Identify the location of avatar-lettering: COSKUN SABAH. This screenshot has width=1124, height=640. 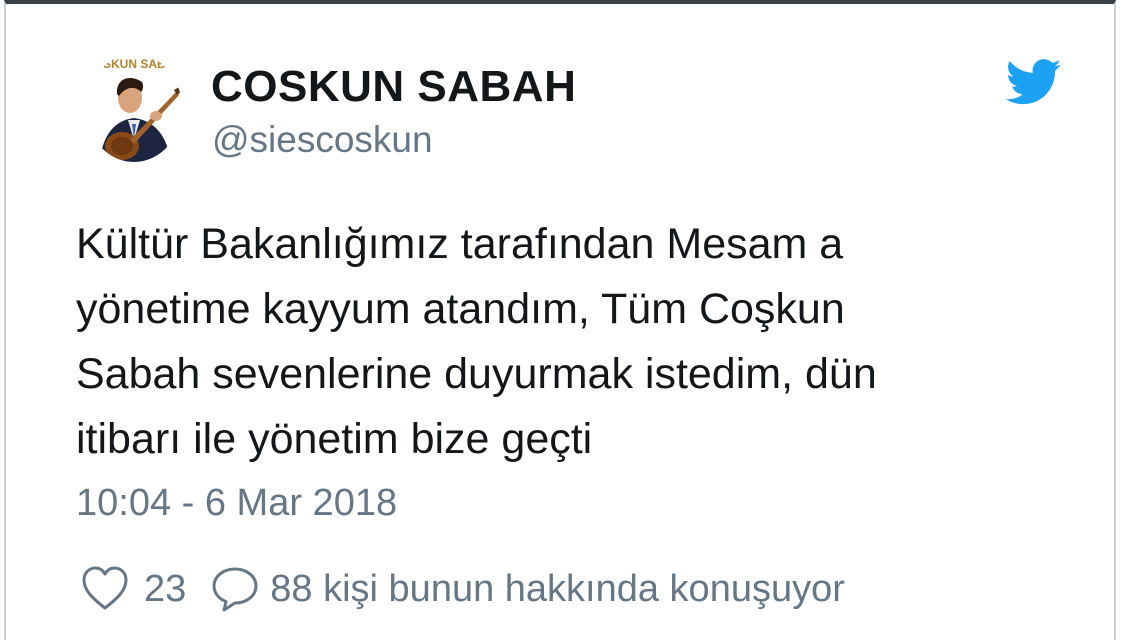
(134, 64).